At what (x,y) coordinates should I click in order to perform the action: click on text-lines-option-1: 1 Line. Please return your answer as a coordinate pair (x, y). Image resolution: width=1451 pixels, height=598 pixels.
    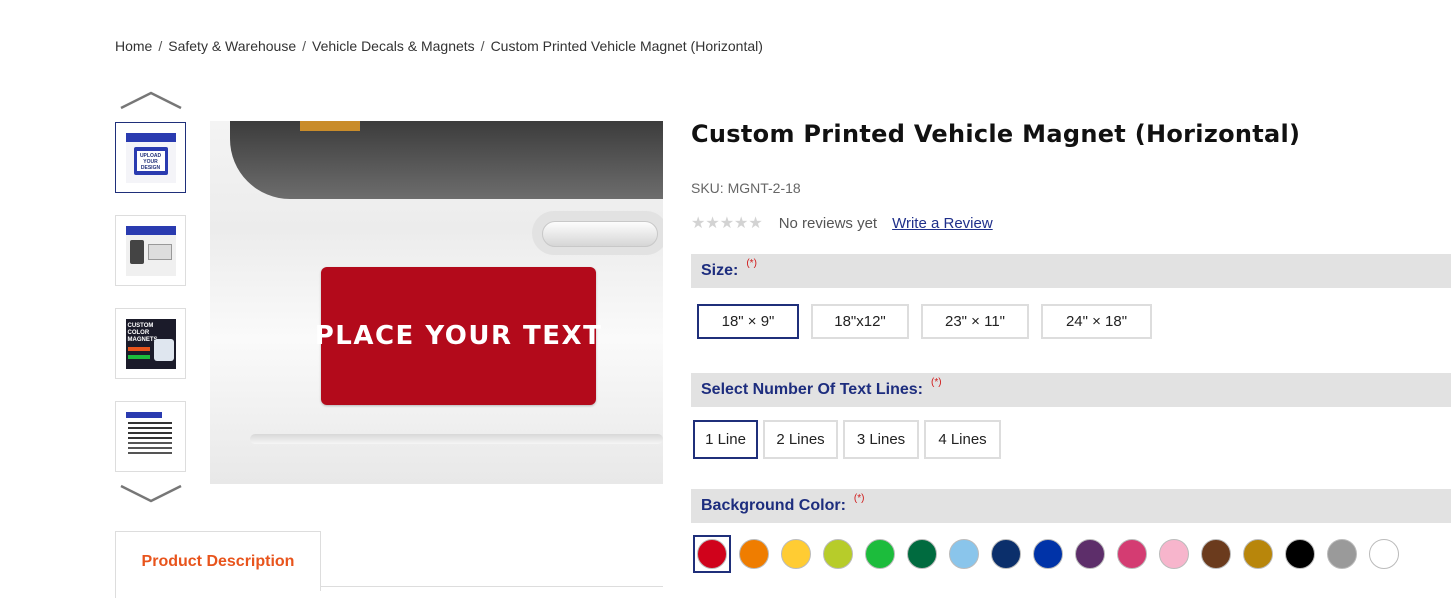
    Looking at the image, I should click on (725, 439).